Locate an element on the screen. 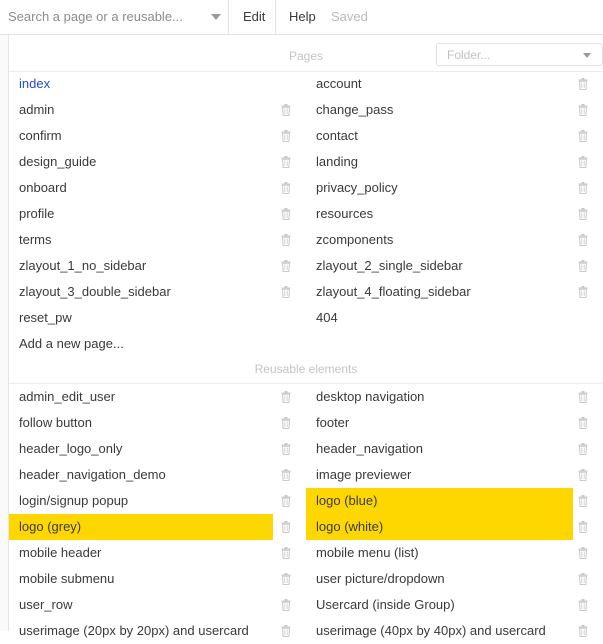 This screenshot has width=603, height=644. page-list-item: profile is located at coordinates (150, 214).